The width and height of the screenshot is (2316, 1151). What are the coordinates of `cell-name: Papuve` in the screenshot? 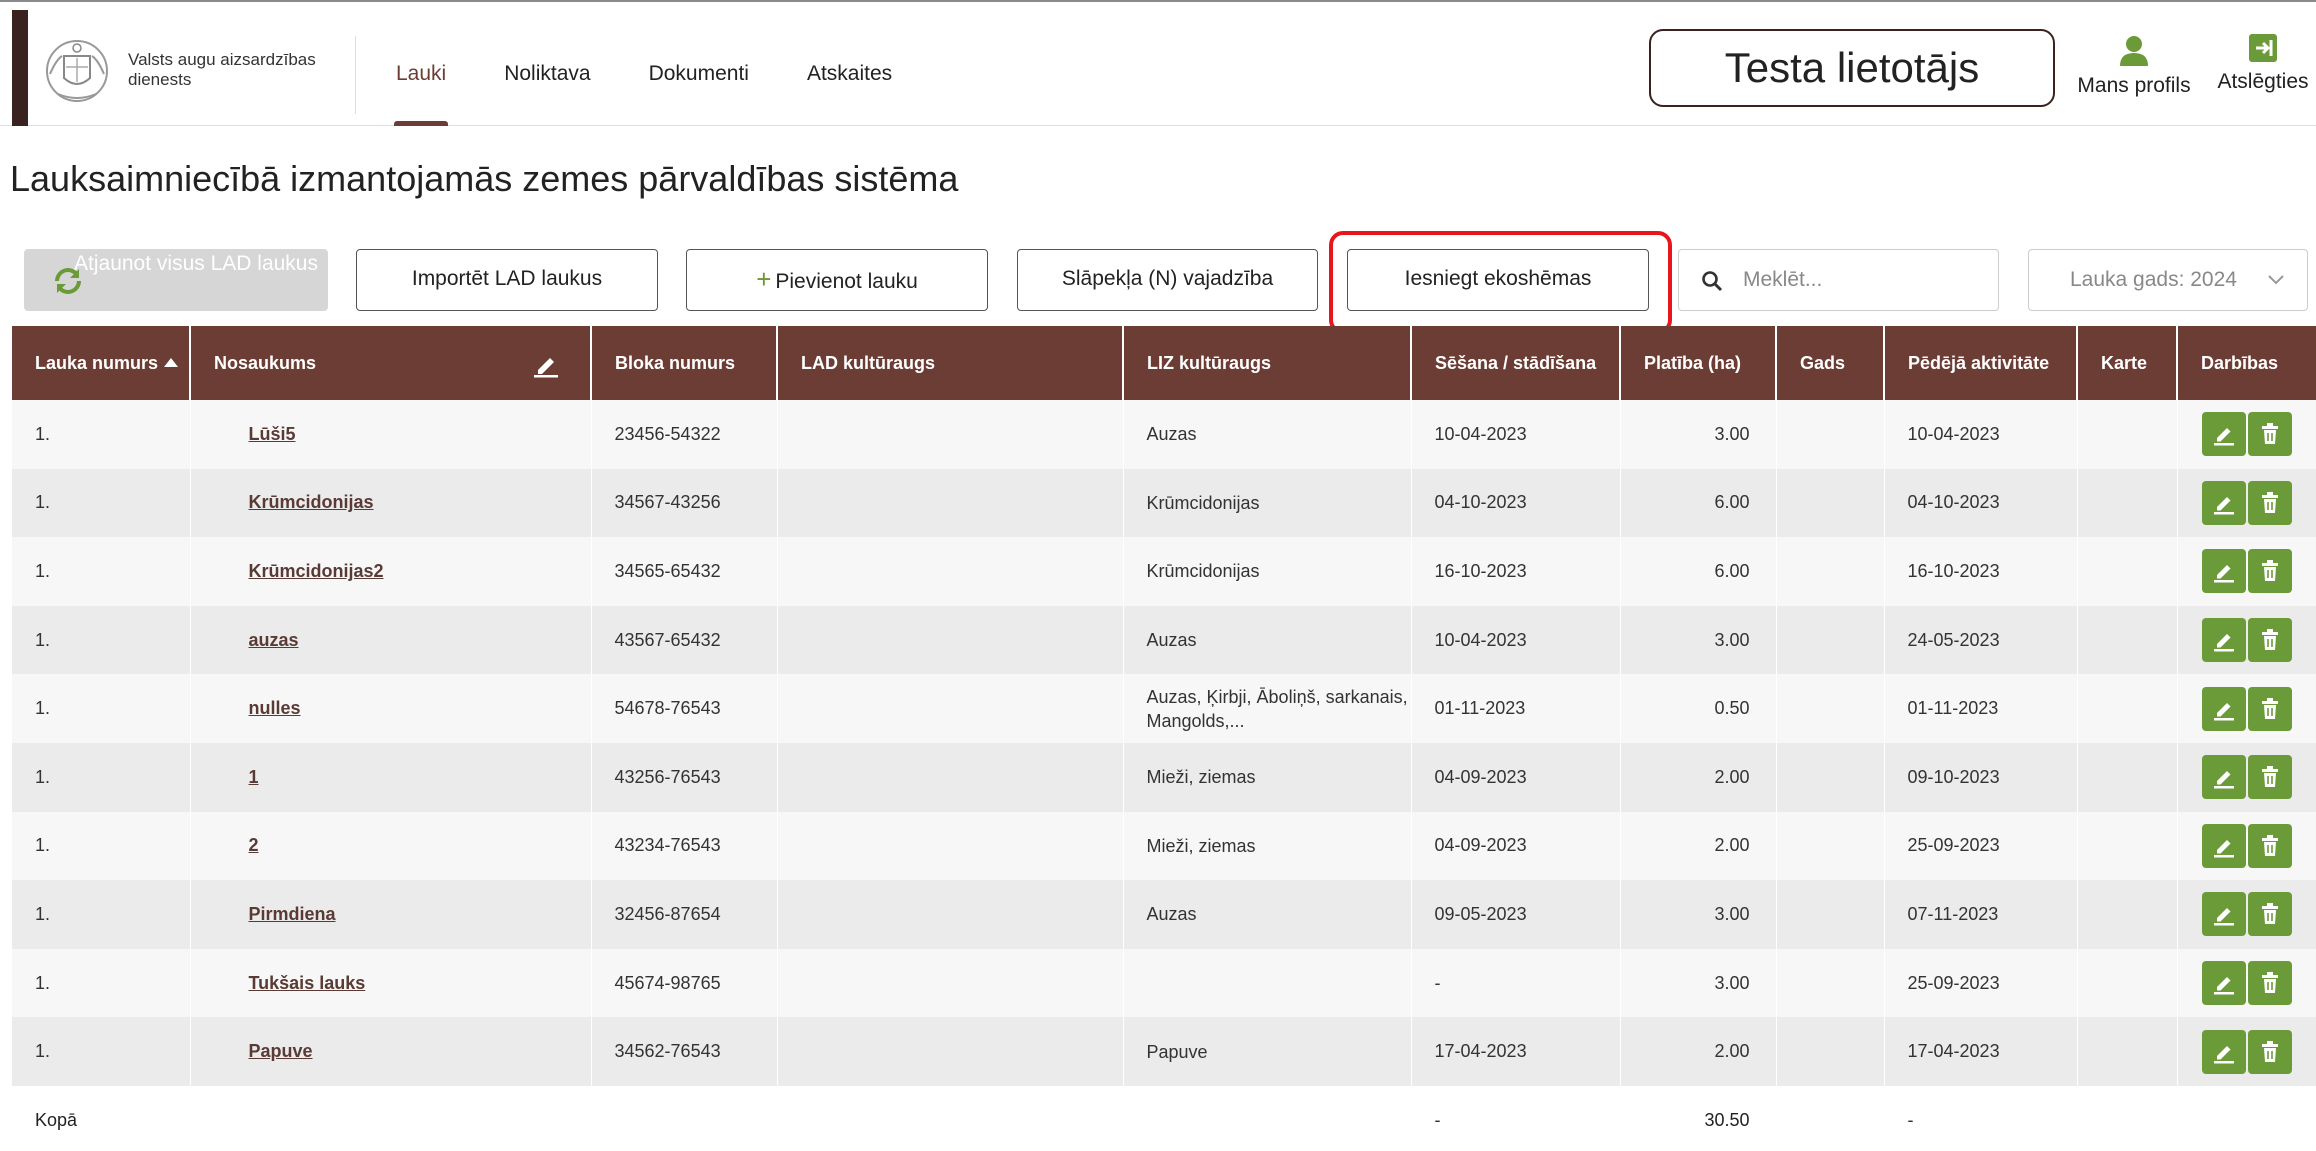 It's located at (391, 1051).